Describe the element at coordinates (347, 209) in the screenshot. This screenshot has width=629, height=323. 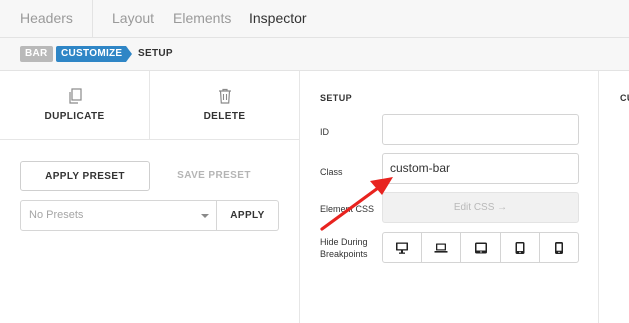
I see `element-css-label: Element CSS` at that location.